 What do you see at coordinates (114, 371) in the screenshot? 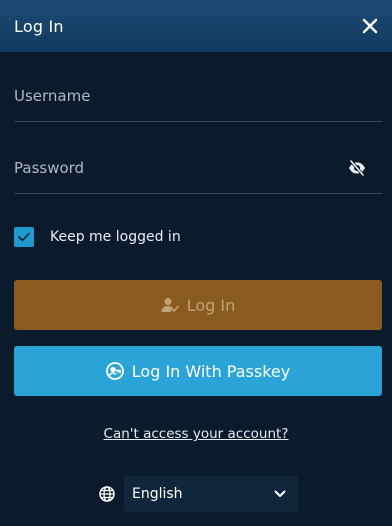
I see `passkey-icon` at bounding box center [114, 371].